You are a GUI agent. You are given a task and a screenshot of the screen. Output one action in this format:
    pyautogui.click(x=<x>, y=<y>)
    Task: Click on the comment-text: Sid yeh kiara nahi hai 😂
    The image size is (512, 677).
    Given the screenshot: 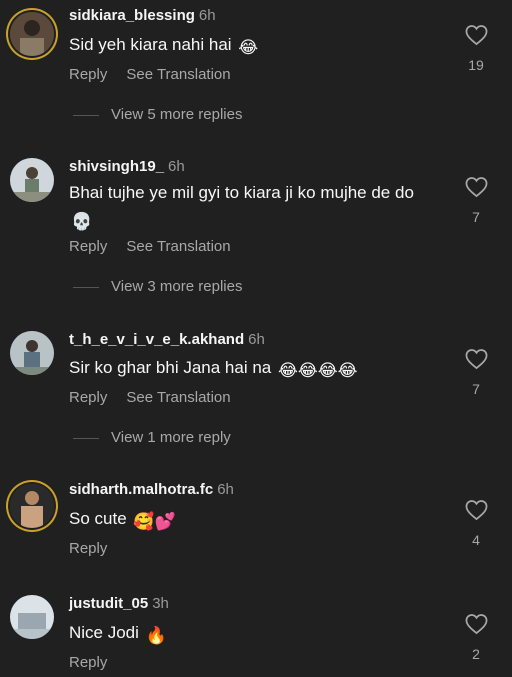 What is the action you would take?
    pyautogui.click(x=251, y=46)
    